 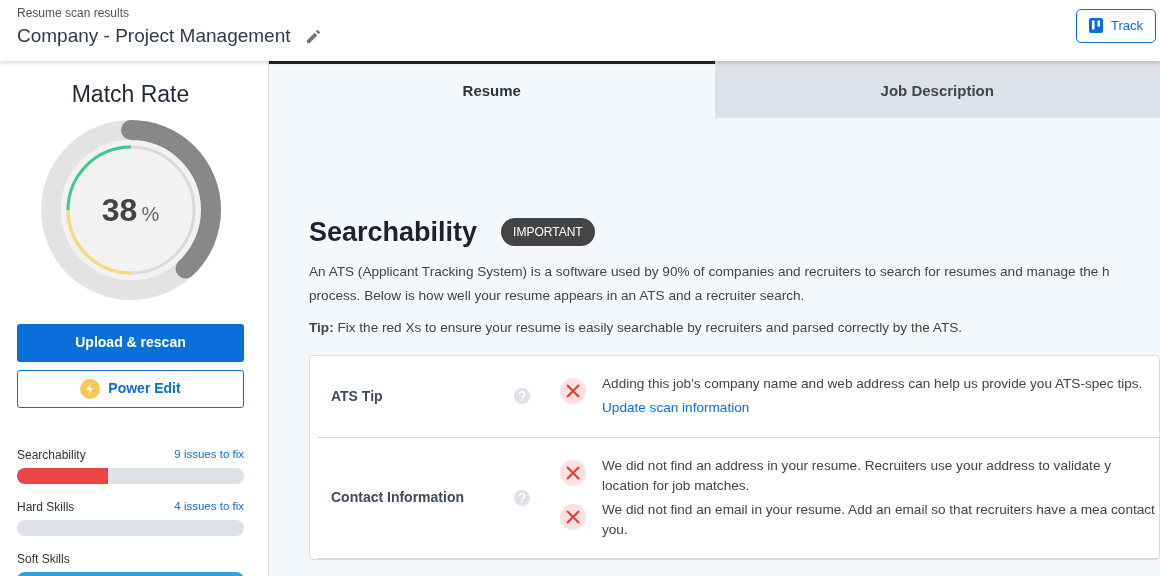 I want to click on power-edit-button: Power Edit, so click(x=130, y=388).